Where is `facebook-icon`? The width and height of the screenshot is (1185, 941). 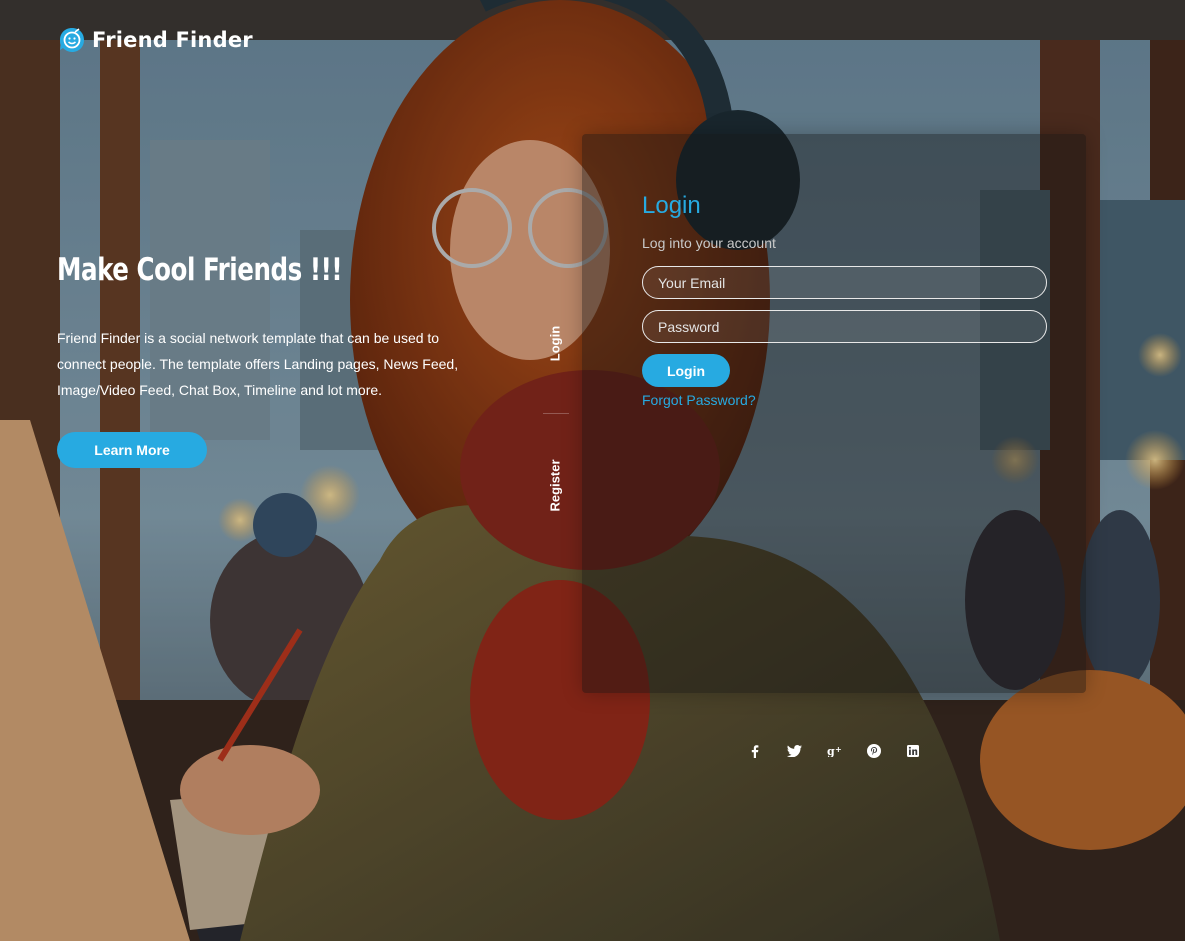 facebook-icon is located at coordinates (755, 751).